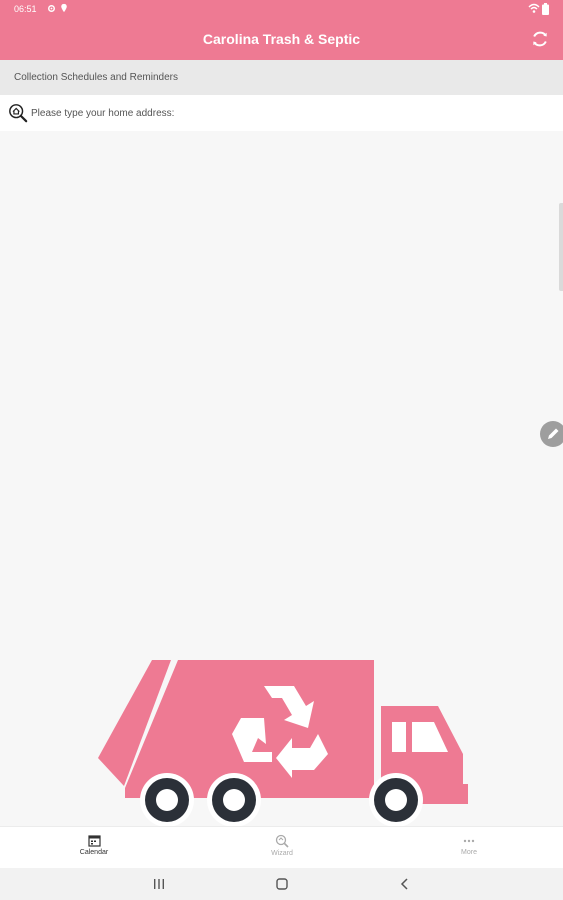  Describe the element at coordinates (282, 853) in the screenshot. I see `nav-label-wizard: Wizard` at that location.